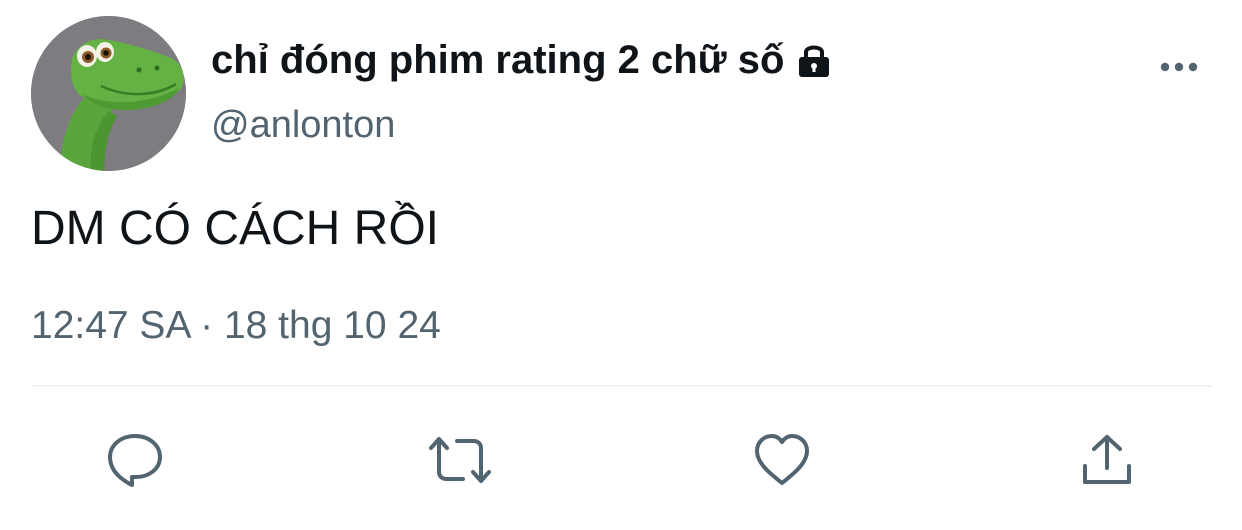  I want to click on share-button, so click(1107, 460).